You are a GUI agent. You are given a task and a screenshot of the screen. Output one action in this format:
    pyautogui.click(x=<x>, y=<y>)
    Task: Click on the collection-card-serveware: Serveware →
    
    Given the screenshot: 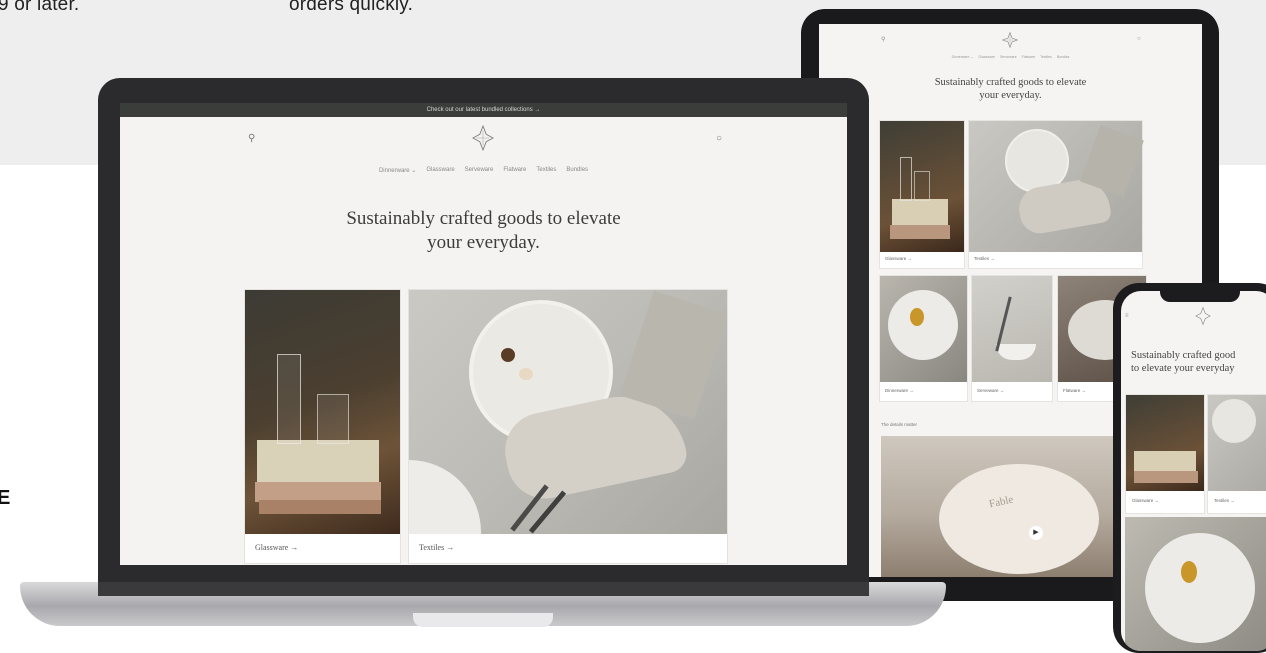 What is the action you would take?
    pyautogui.click(x=1012, y=338)
    